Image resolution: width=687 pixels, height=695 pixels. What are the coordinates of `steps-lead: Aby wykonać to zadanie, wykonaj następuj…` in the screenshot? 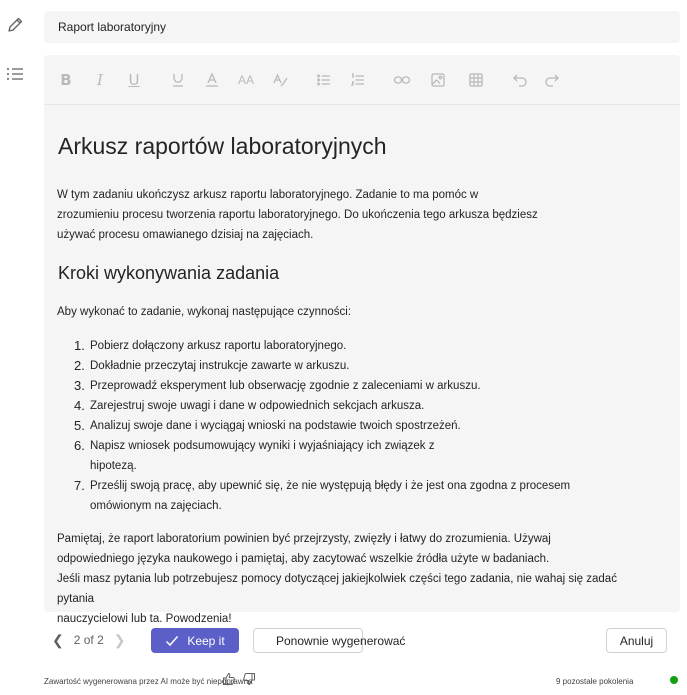 It's located at (204, 312).